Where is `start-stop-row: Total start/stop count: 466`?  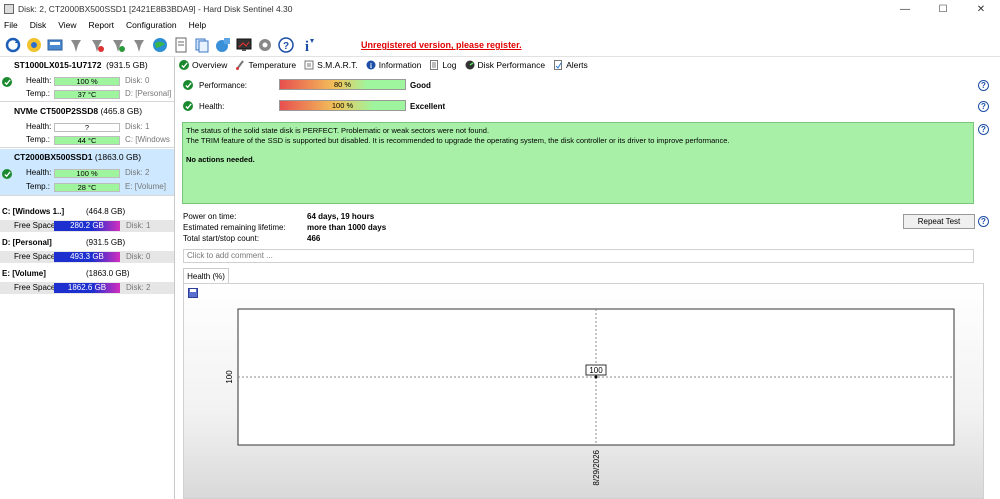
start-stop-row: Total start/stop count: 466 is located at coordinates (251, 238).